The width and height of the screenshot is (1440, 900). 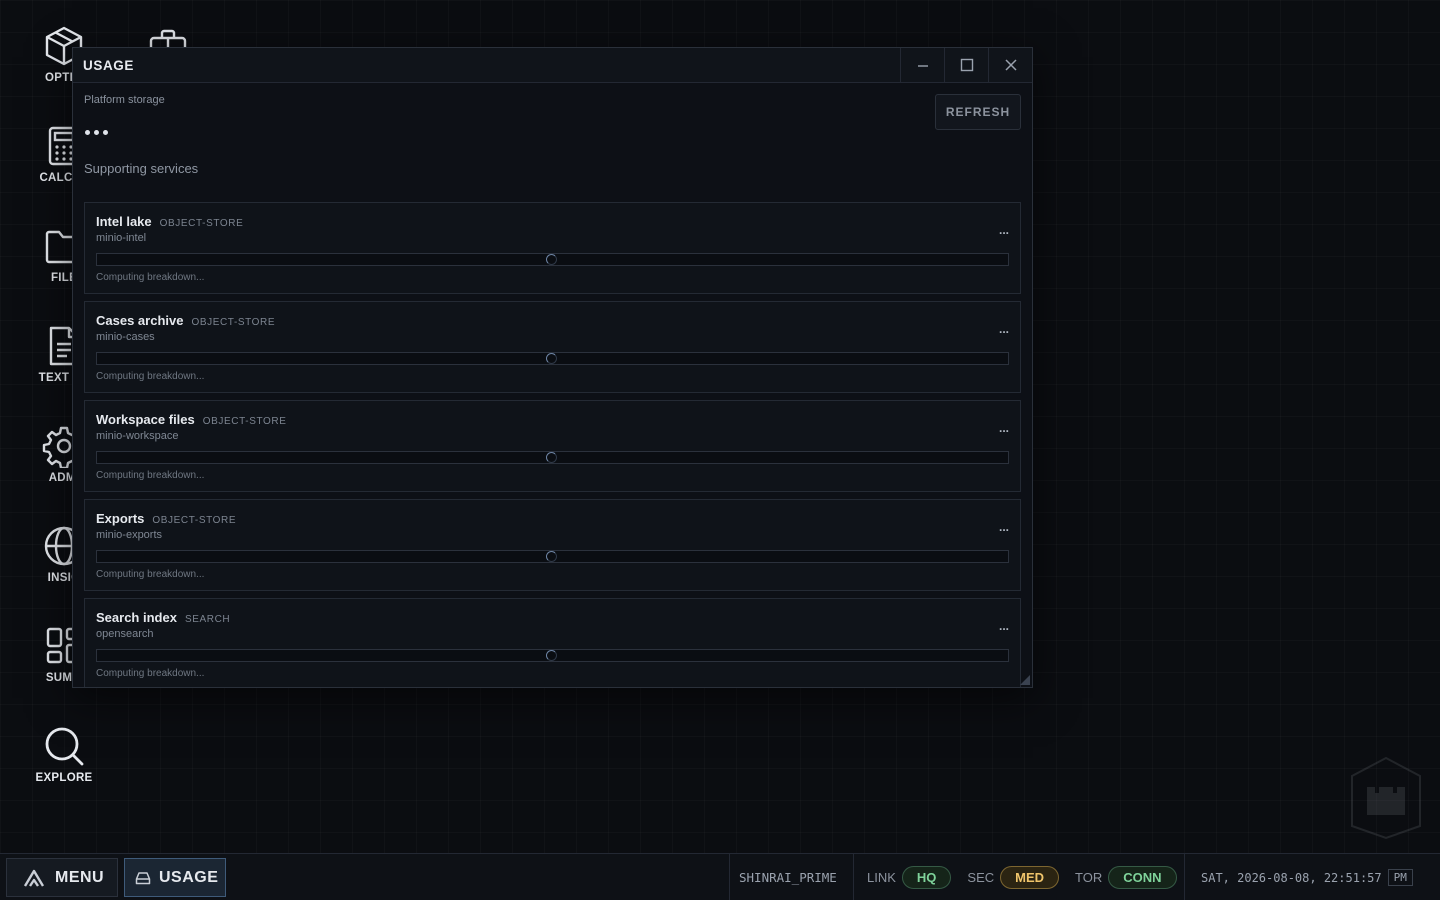 What do you see at coordinates (1089, 877) in the screenshot?
I see `tor-key: TOR` at bounding box center [1089, 877].